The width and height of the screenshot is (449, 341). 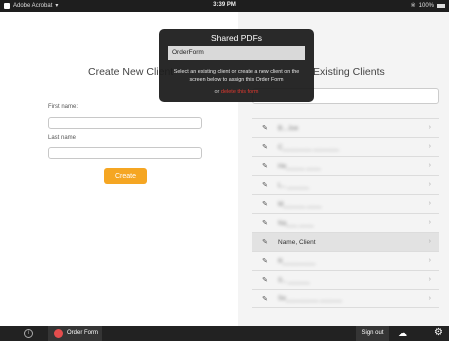 I want to click on client-name: B., Joe, so click(x=288, y=128).